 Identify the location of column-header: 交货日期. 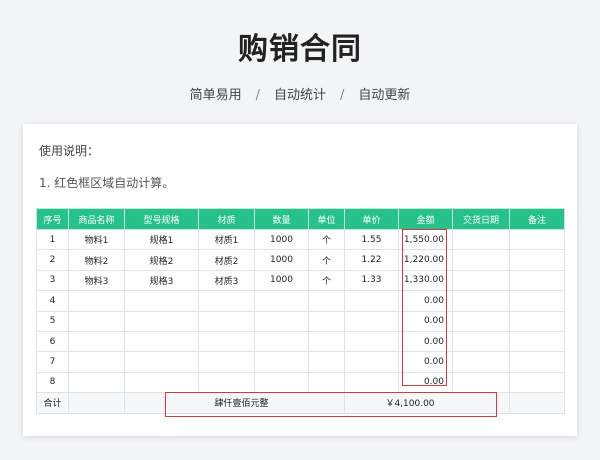
(481, 219).